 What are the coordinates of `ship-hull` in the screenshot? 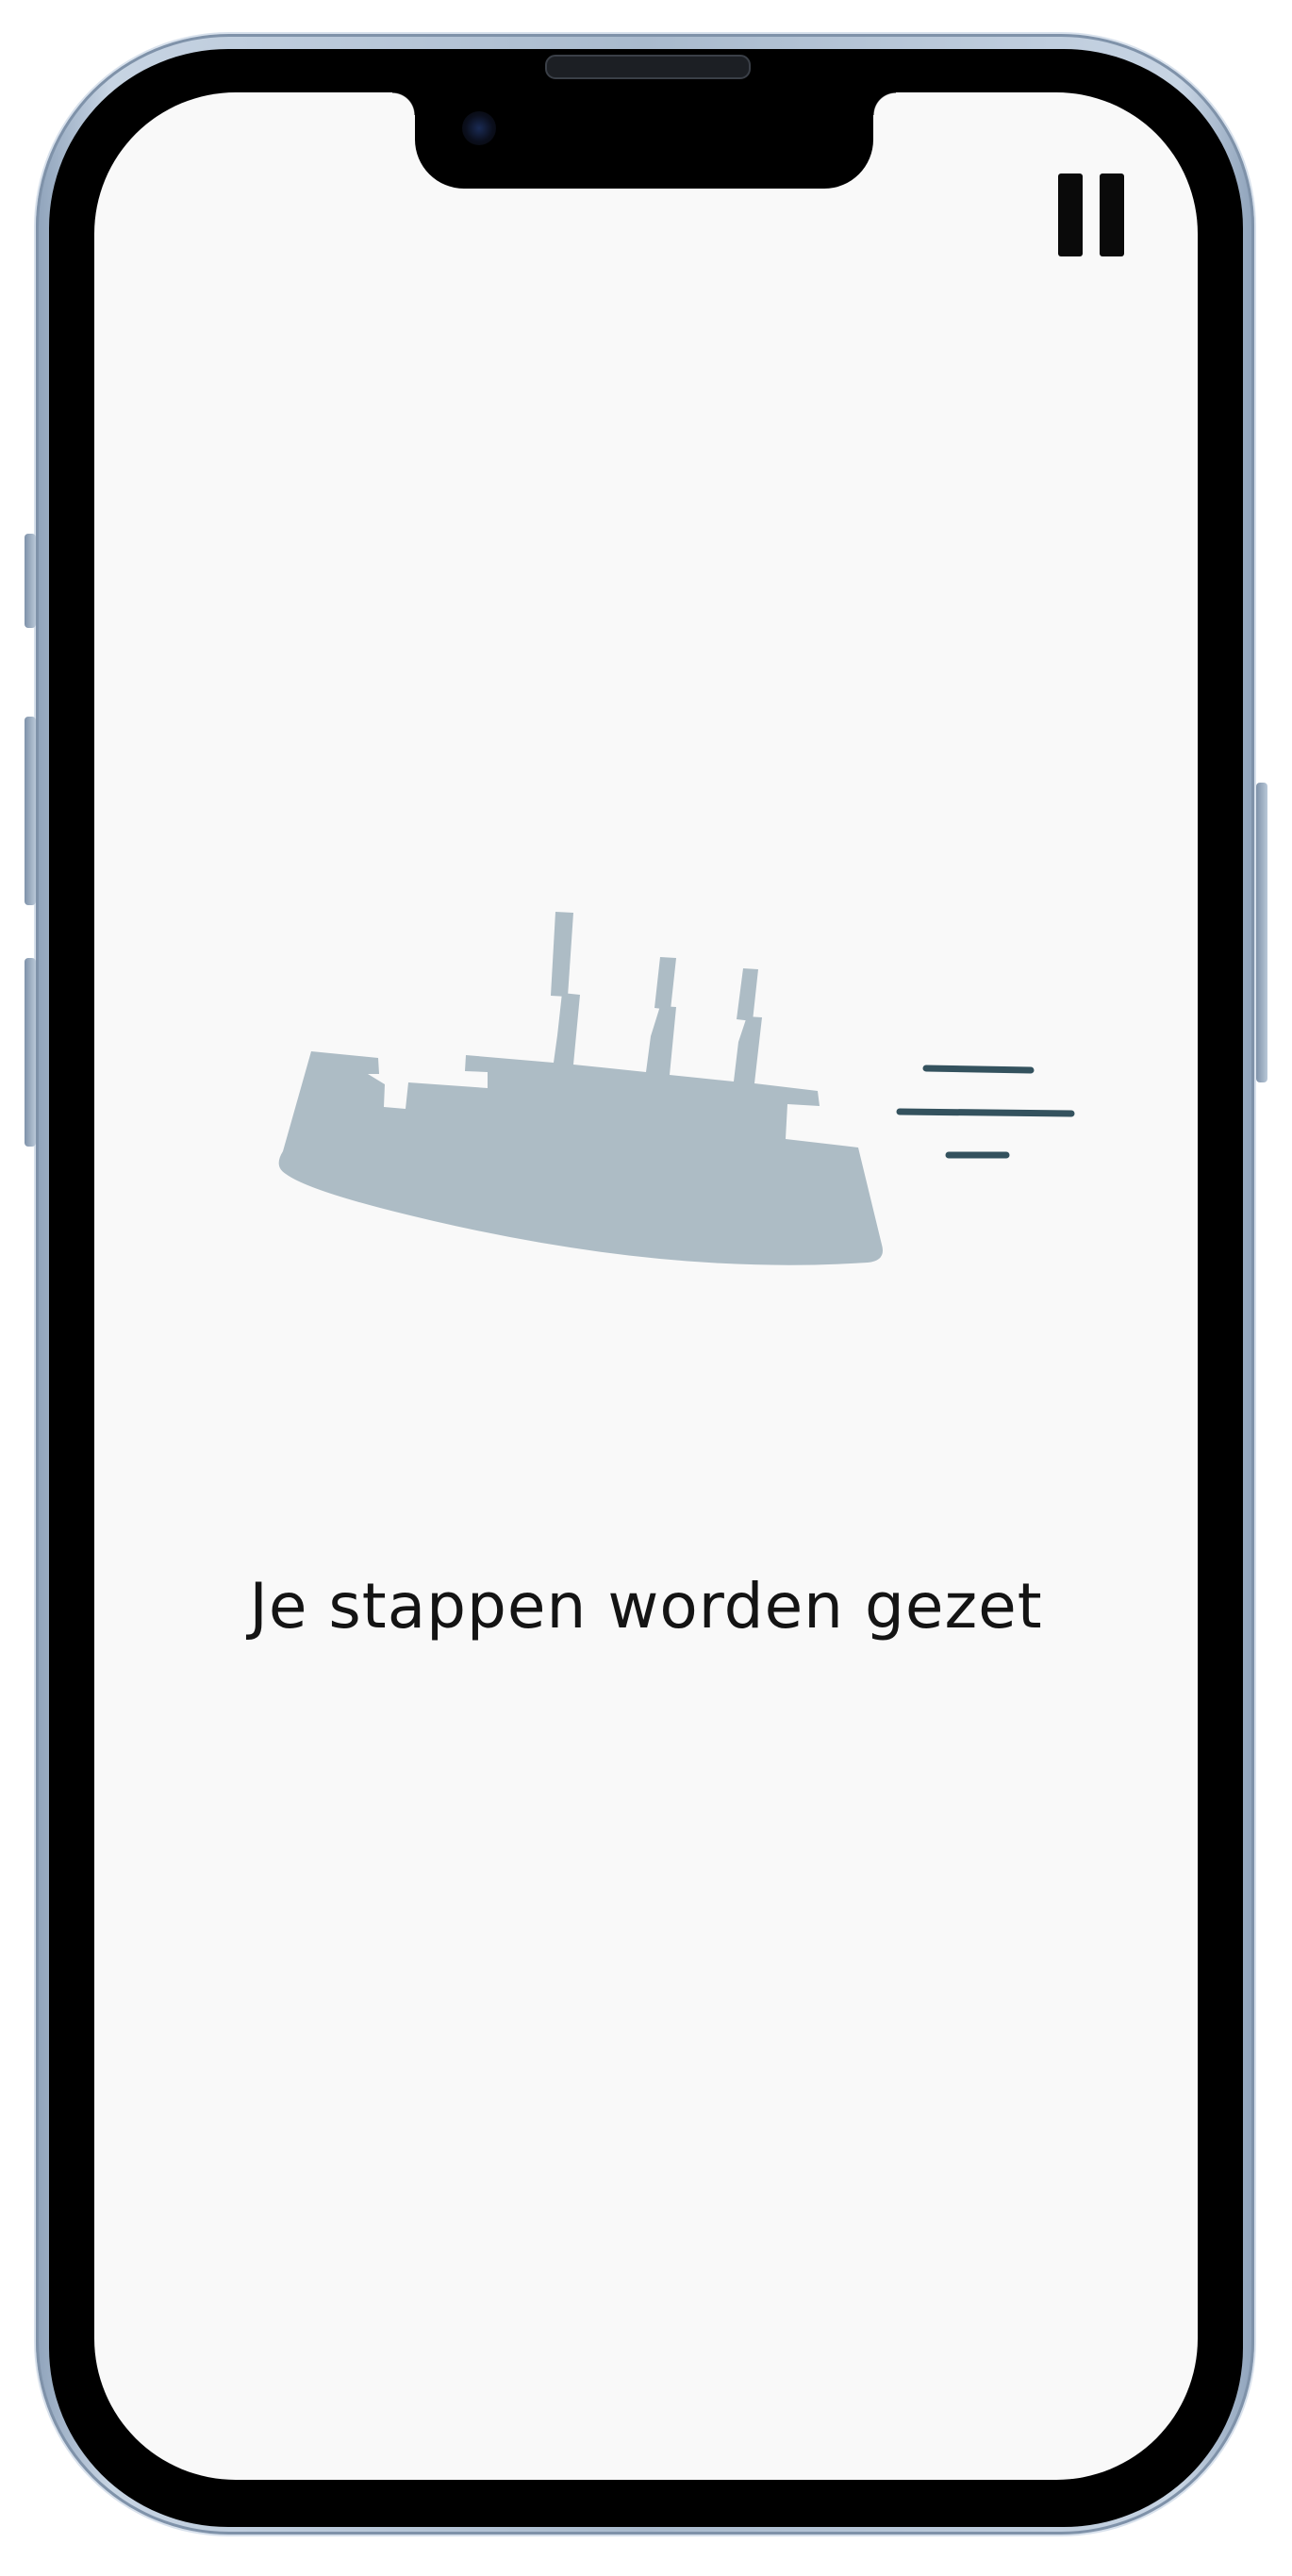 It's located at (580, 1129).